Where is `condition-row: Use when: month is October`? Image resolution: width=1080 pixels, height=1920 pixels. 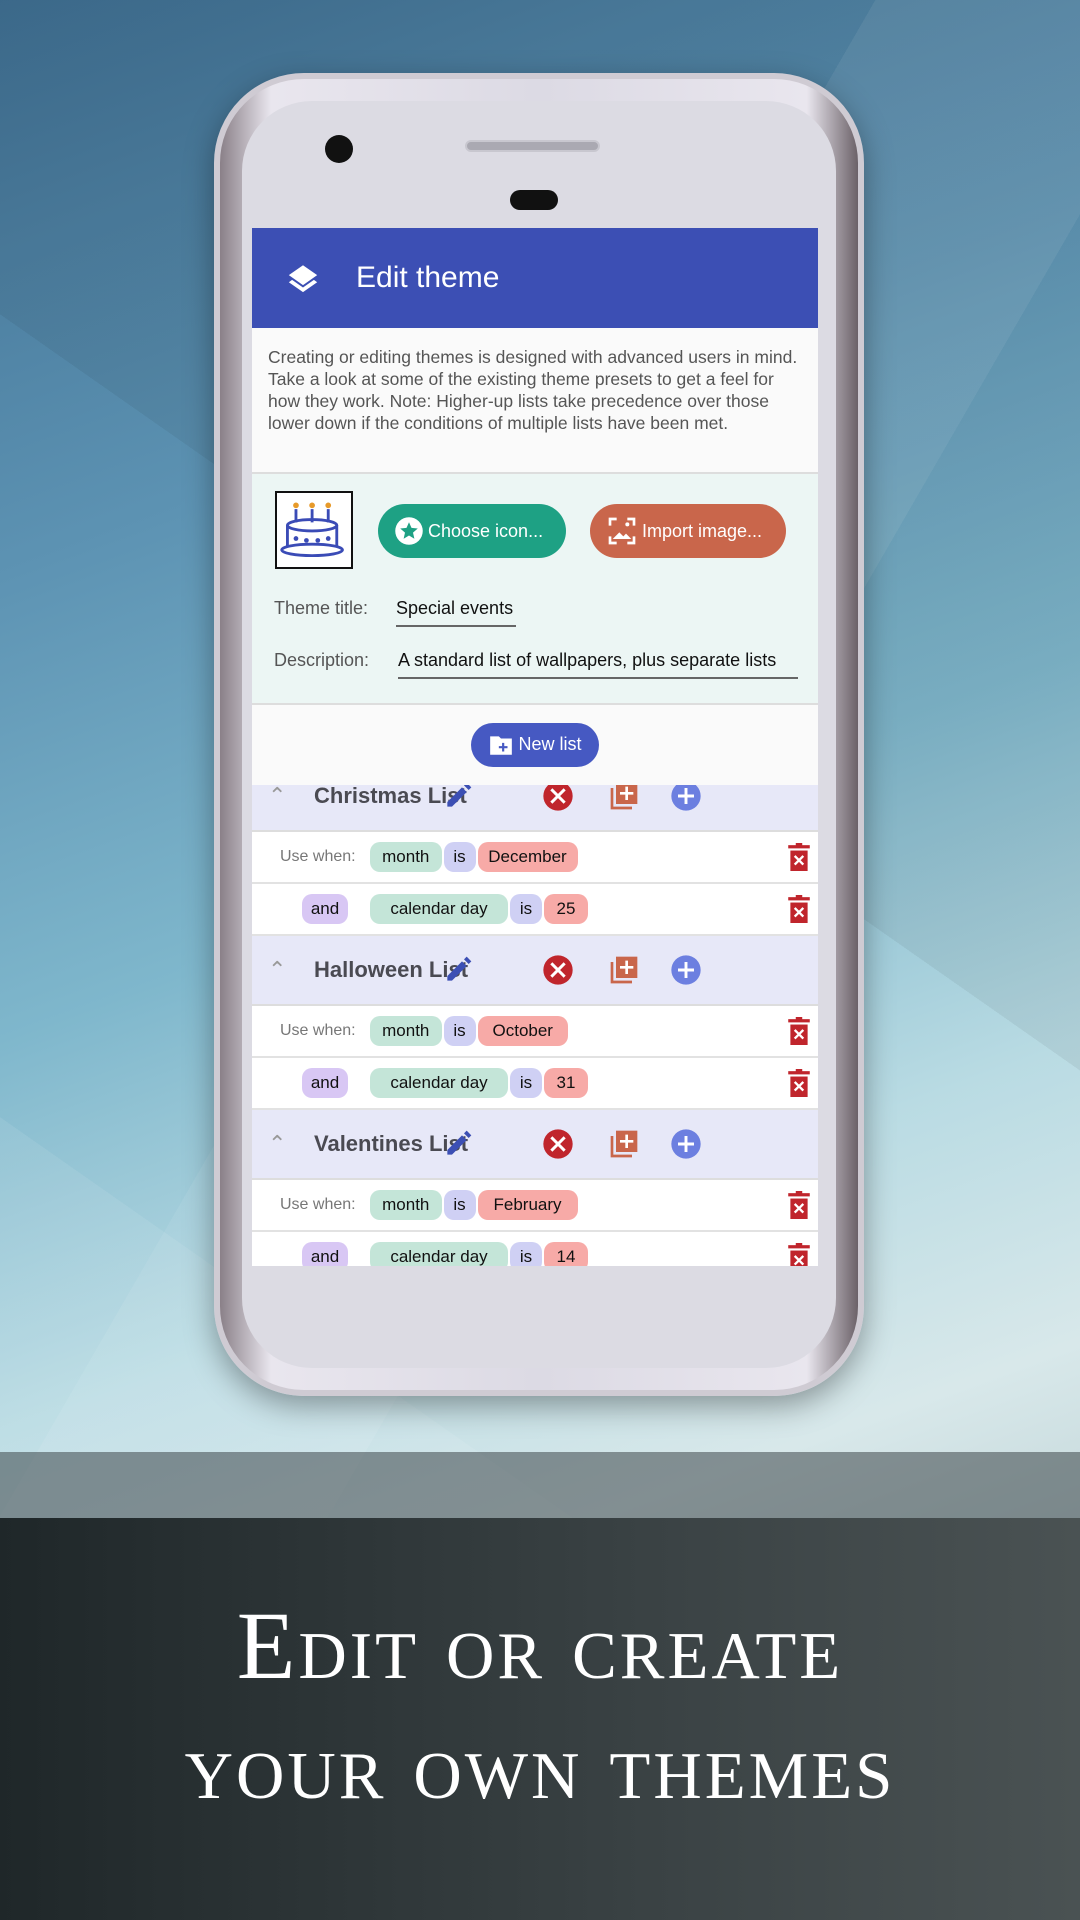
condition-row: Use when: month is October is located at coordinates (535, 1032).